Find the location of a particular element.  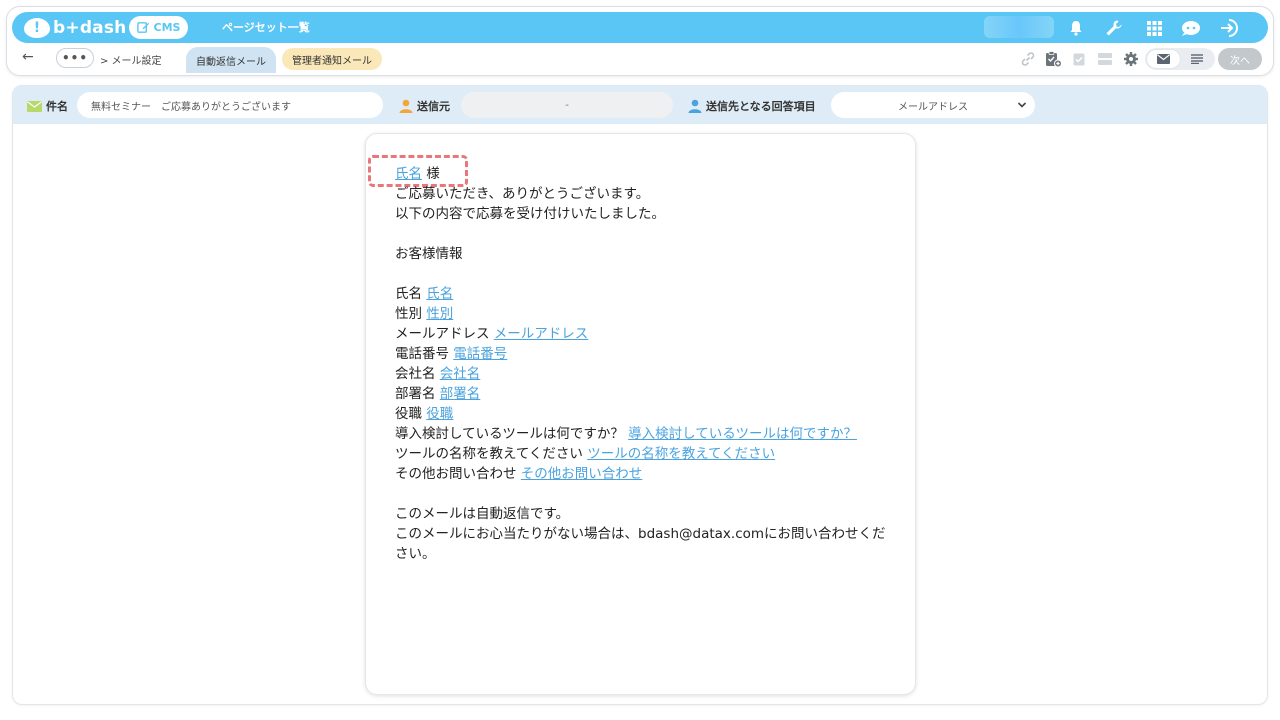

info-row: 性別 性別 is located at coordinates (645, 314).